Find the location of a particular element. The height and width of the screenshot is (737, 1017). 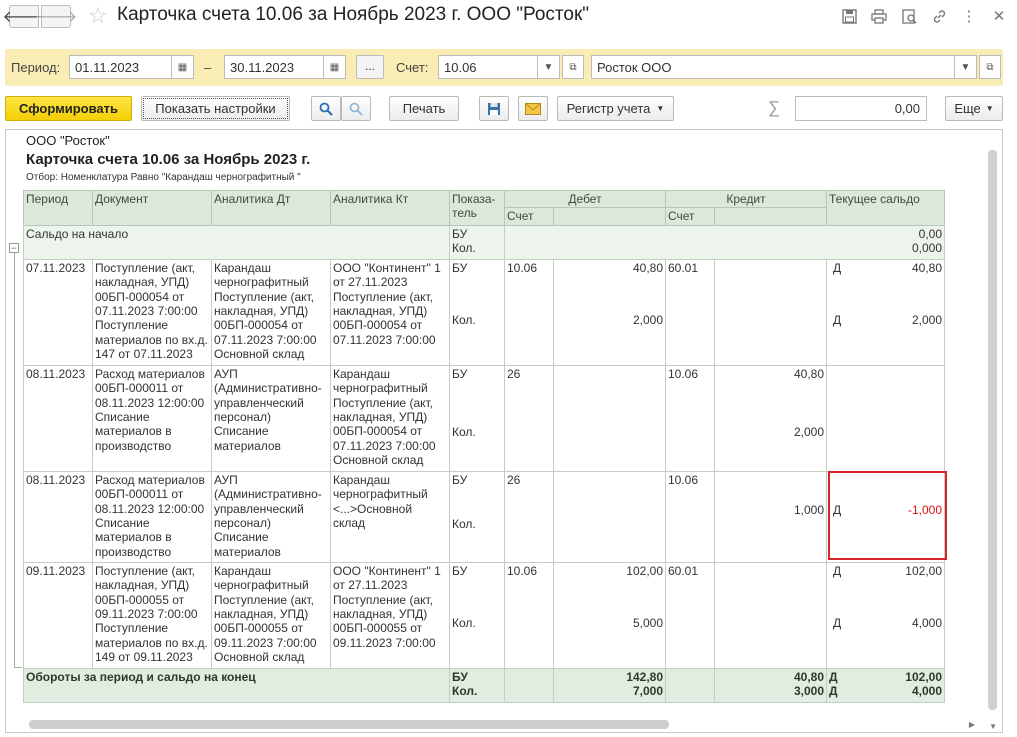

date-to-input: 30.11.2023 is located at coordinates (274, 67).